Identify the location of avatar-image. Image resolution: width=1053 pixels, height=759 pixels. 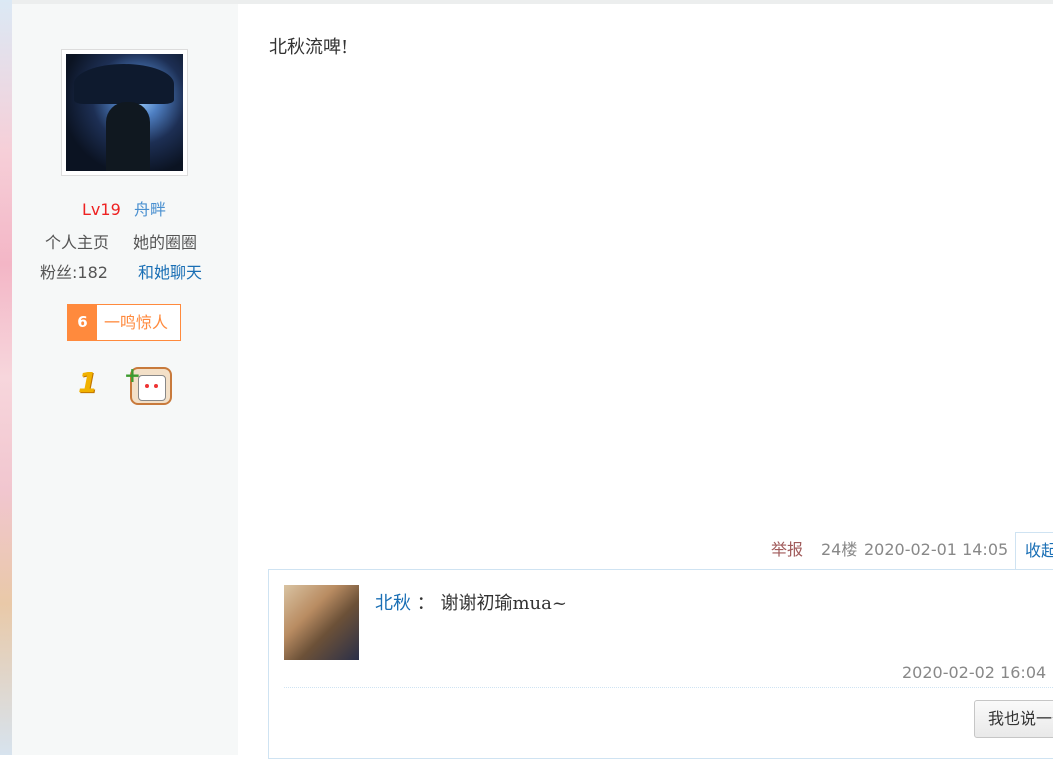
(124, 112).